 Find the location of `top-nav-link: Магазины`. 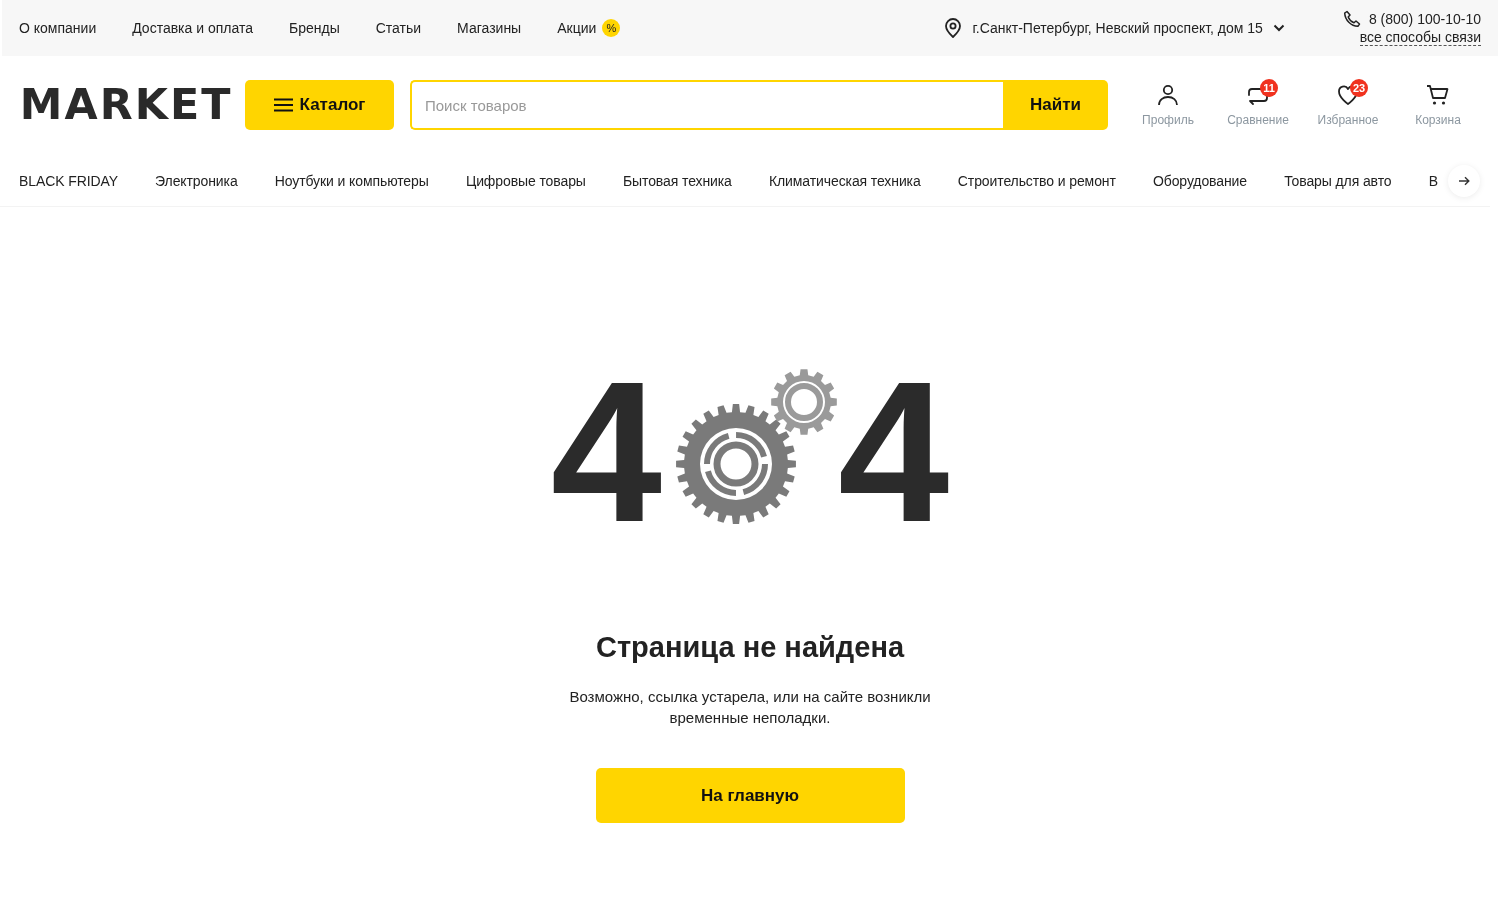

top-nav-link: Магазины is located at coordinates (489, 28).